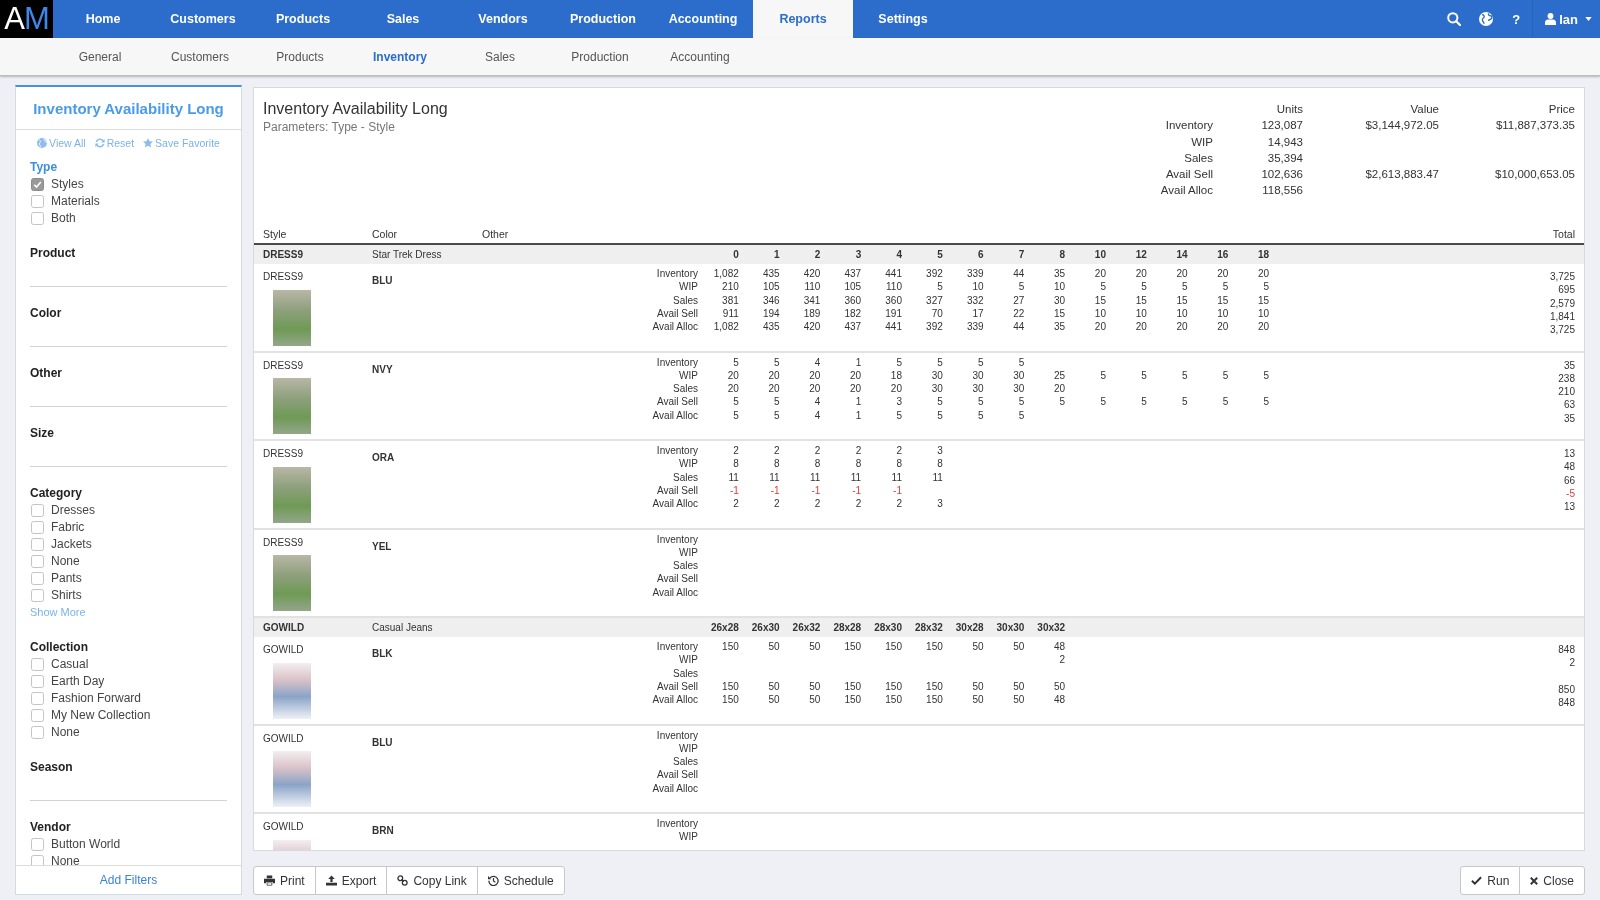  What do you see at coordinates (736, 464) in the screenshot?
I see `table-cell: 8` at bounding box center [736, 464].